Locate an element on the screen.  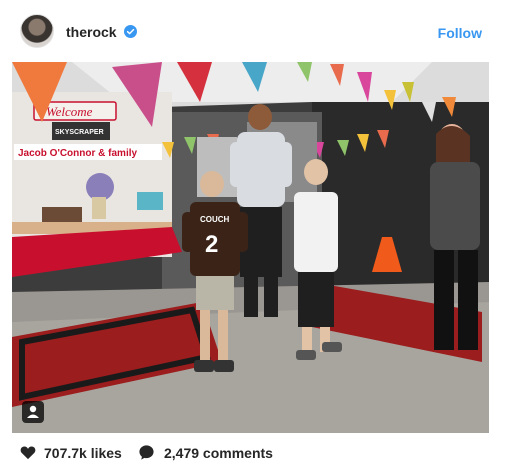
comment-icon is located at coordinates (146, 452).